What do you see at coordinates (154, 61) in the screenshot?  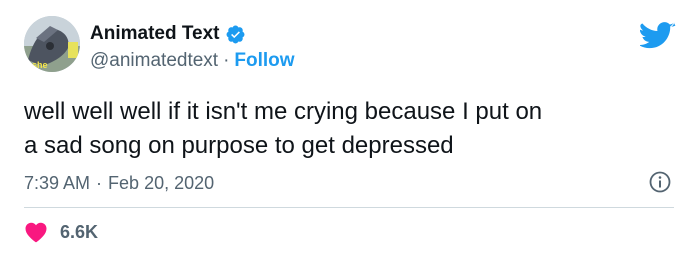 I see `handle: @animatedtext` at bounding box center [154, 61].